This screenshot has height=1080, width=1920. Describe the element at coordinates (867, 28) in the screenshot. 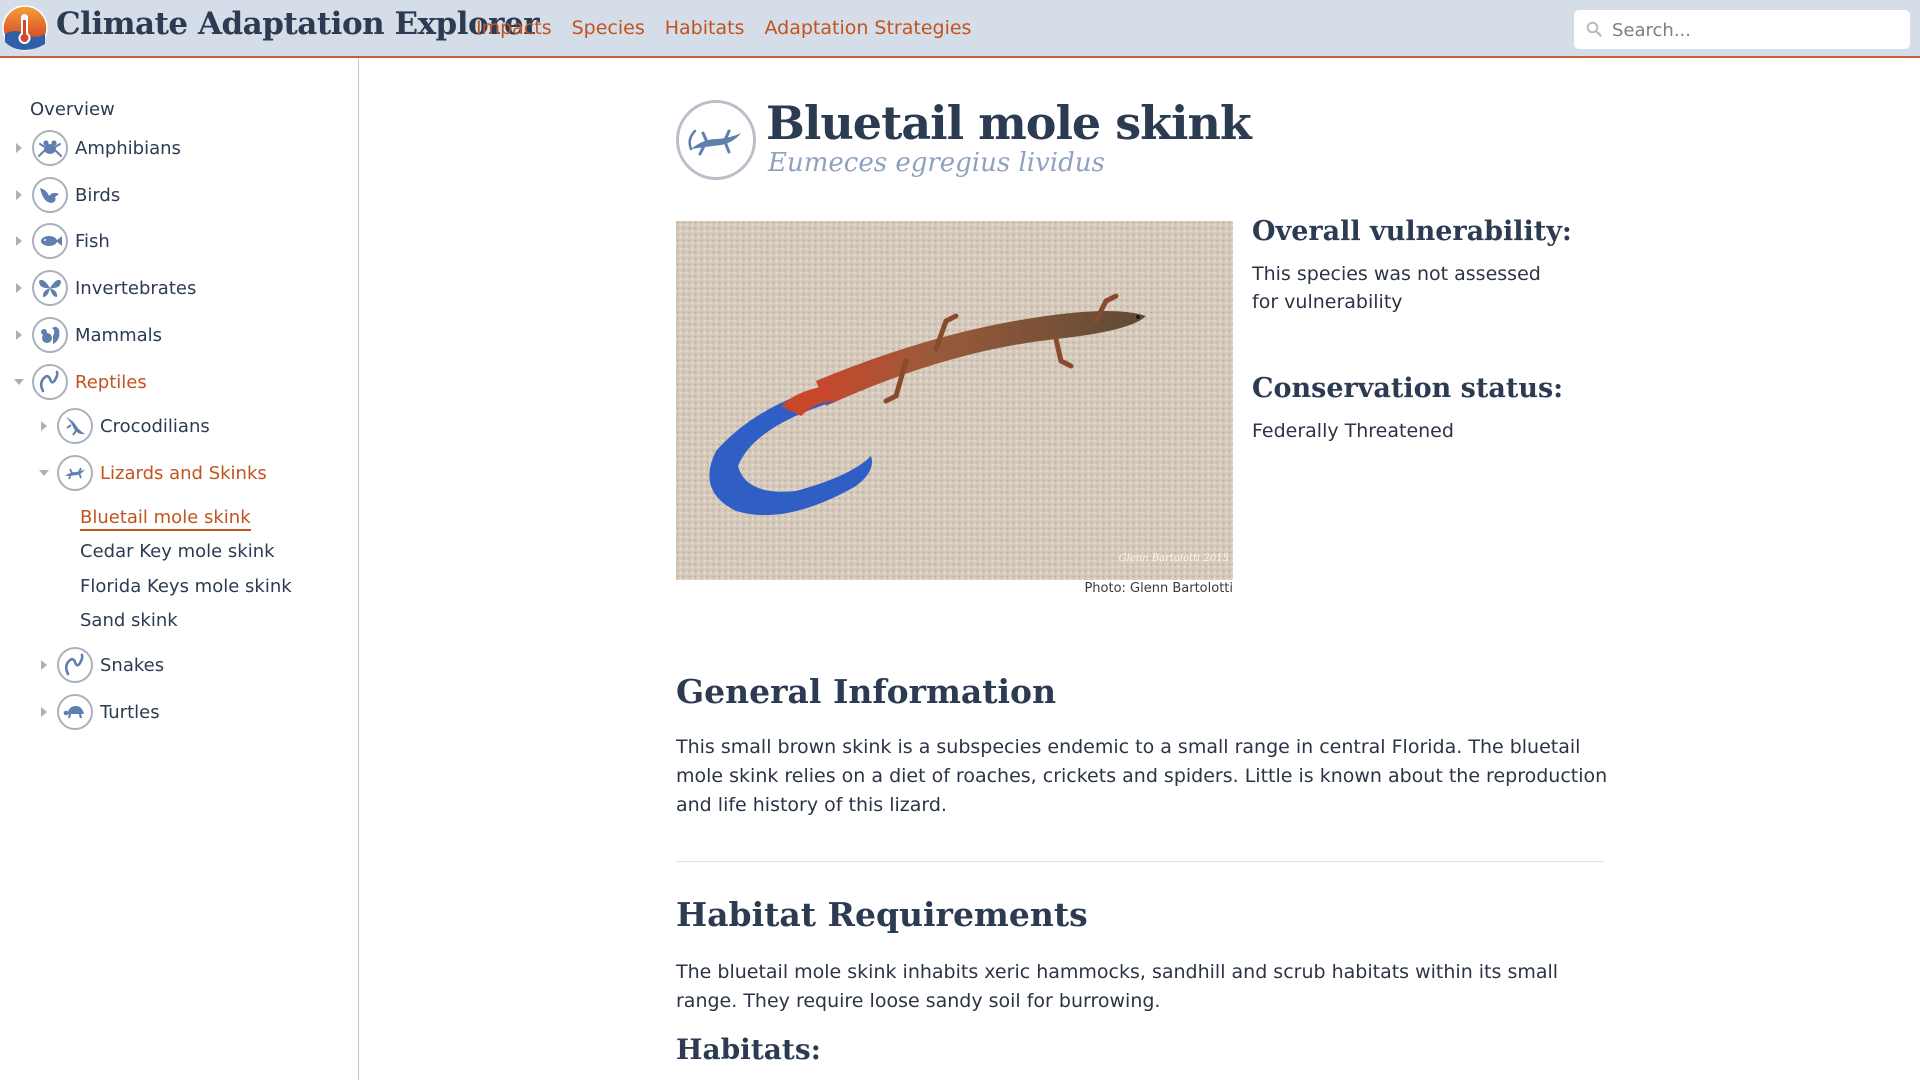

I see `nav-adaptation-strategies: Adaptation Strategies` at that location.